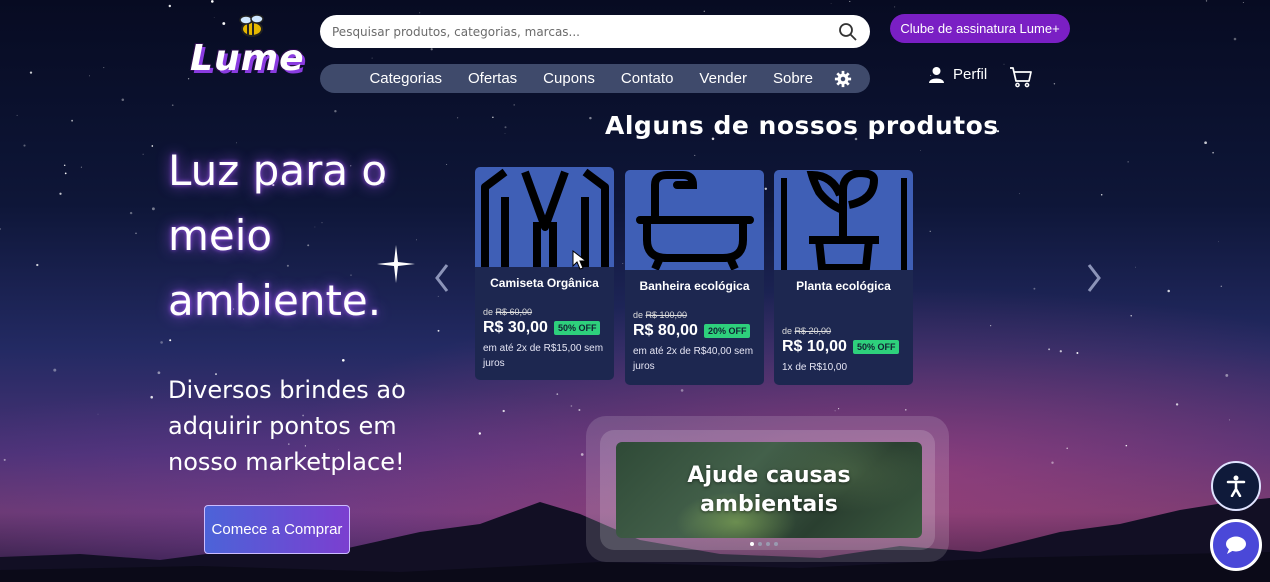  I want to click on start-shopping-button: Comece a Comprar, so click(277, 529).